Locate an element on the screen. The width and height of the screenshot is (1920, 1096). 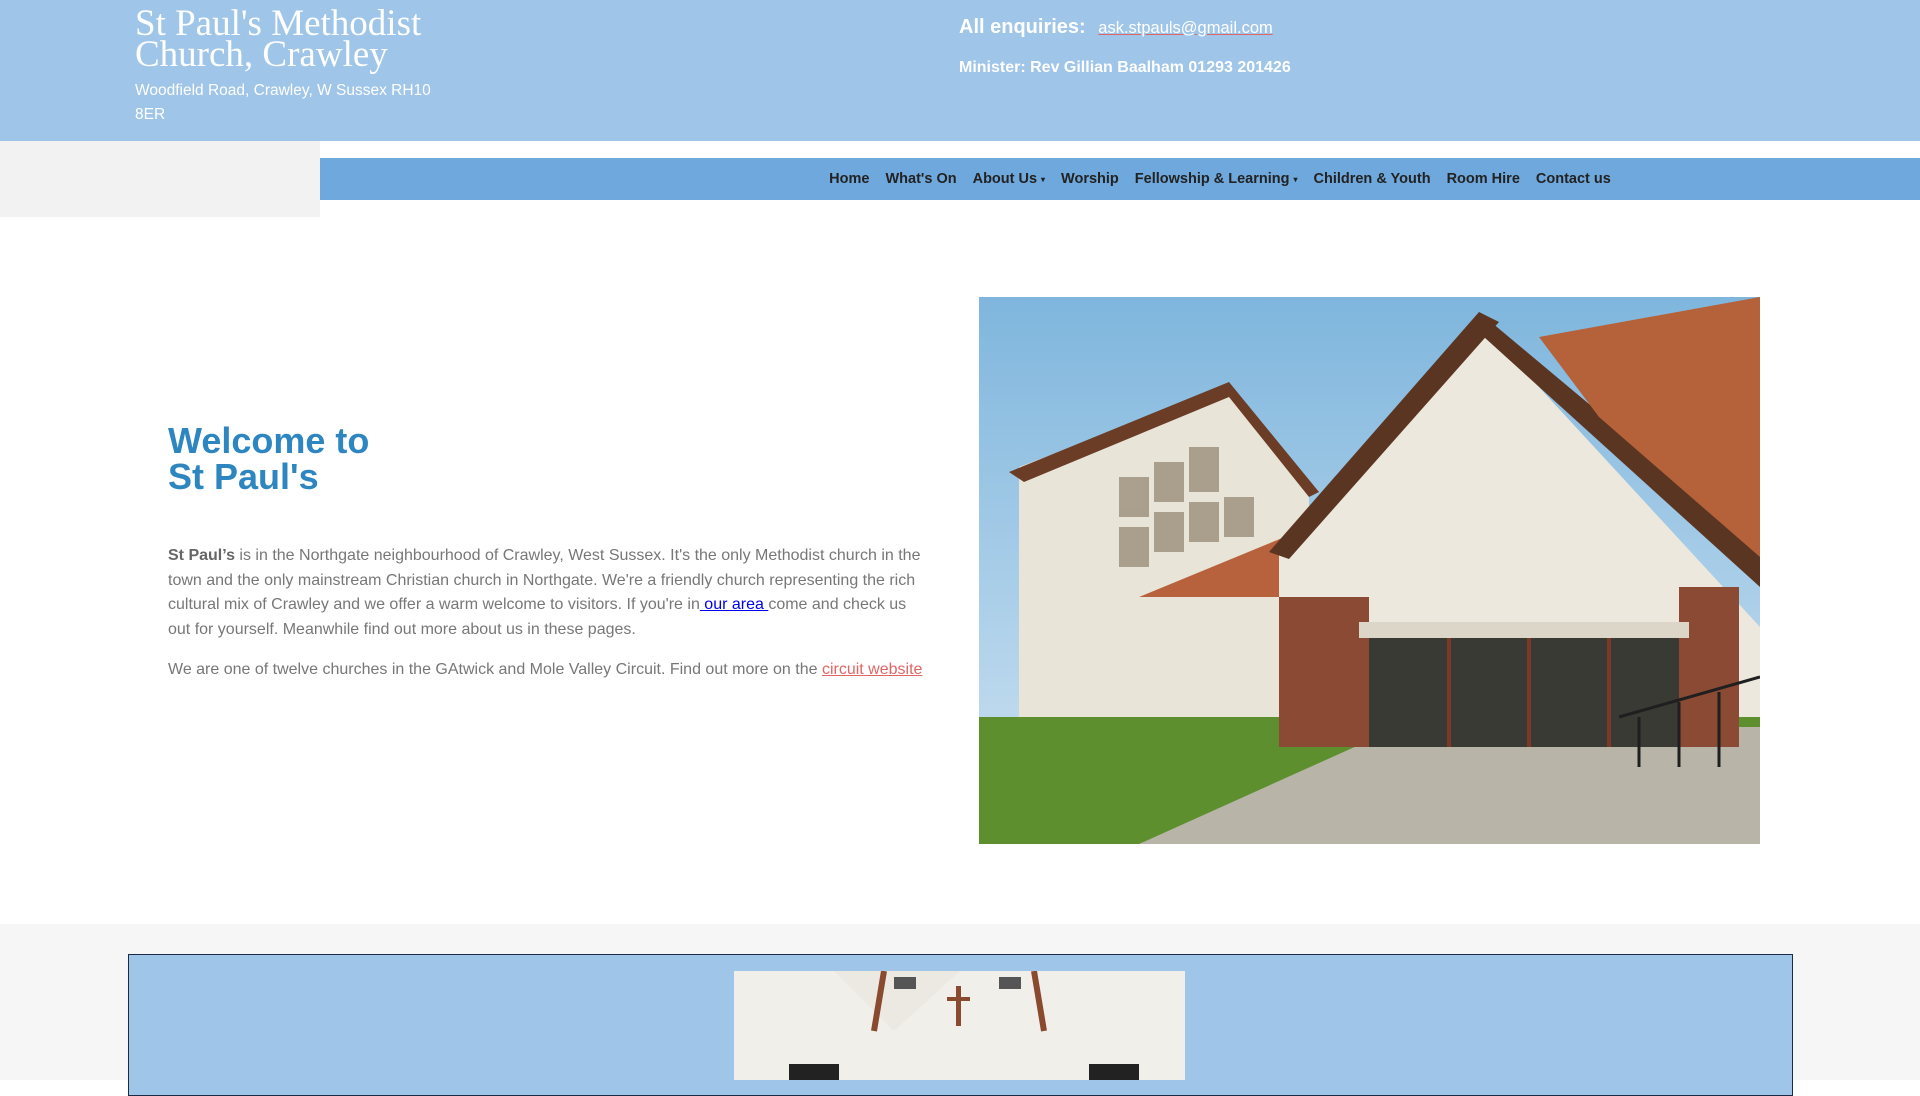
nav-item-label: Home is located at coordinates (849, 179).